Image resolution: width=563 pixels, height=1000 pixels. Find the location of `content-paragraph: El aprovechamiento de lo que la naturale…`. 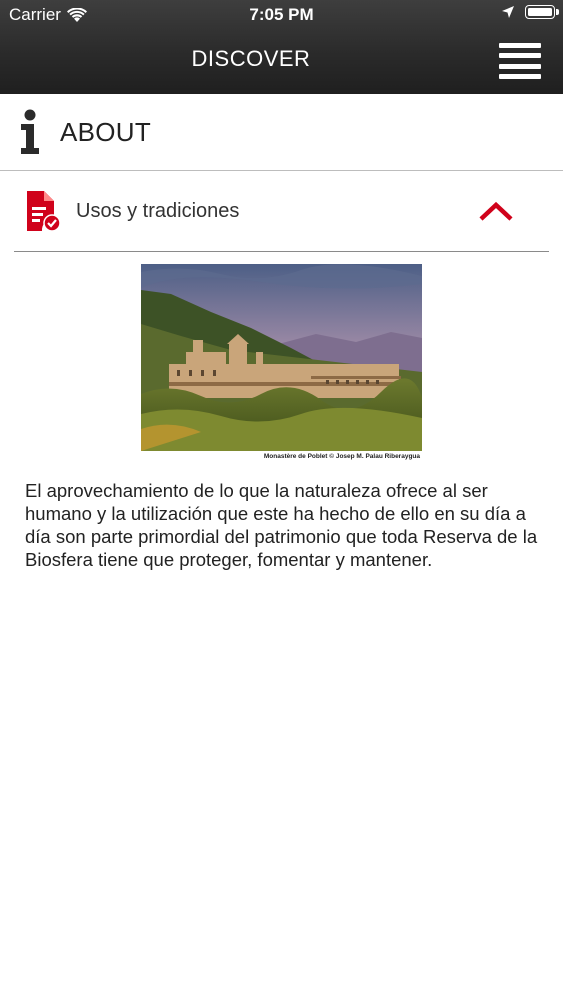

content-paragraph: El aprovechamiento de lo que la naturale… is located at coordinates (281, 525).